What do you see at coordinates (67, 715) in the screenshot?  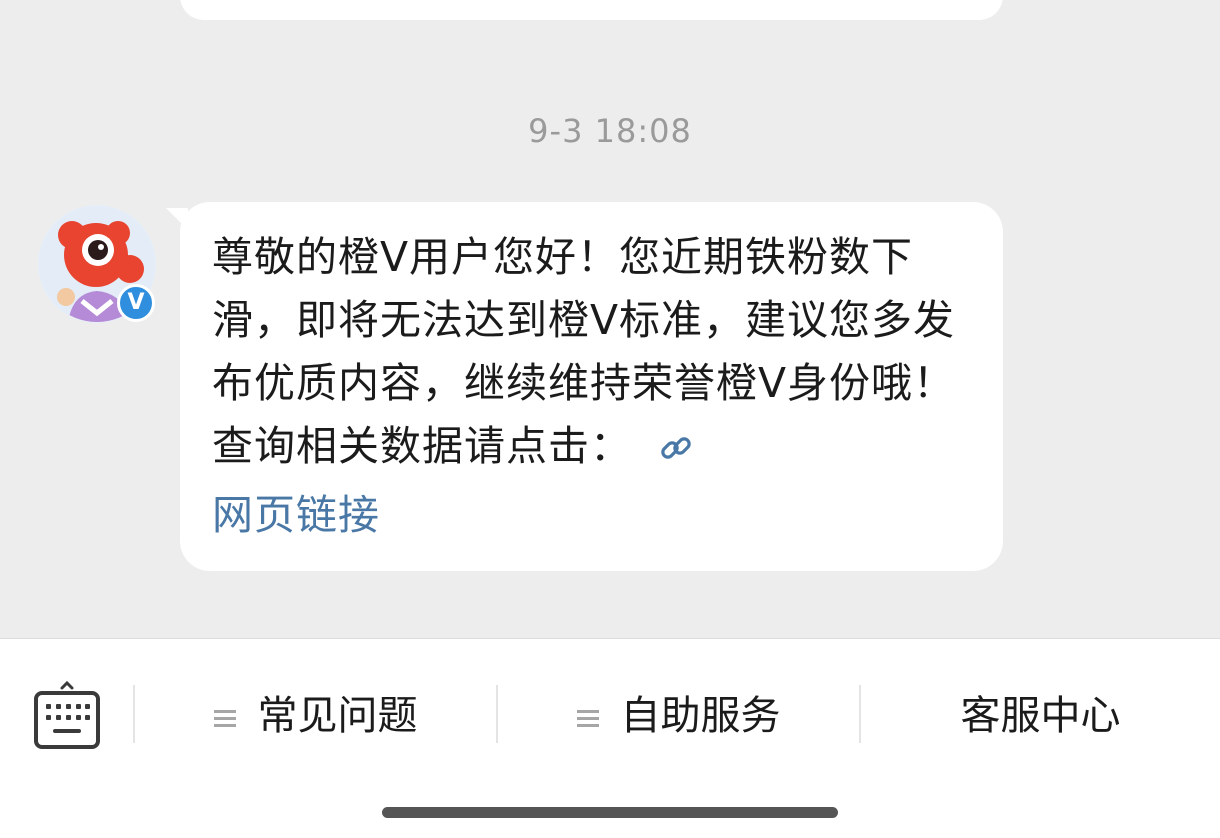 I see `keyboard-icon` at bounding box center [67, 715].